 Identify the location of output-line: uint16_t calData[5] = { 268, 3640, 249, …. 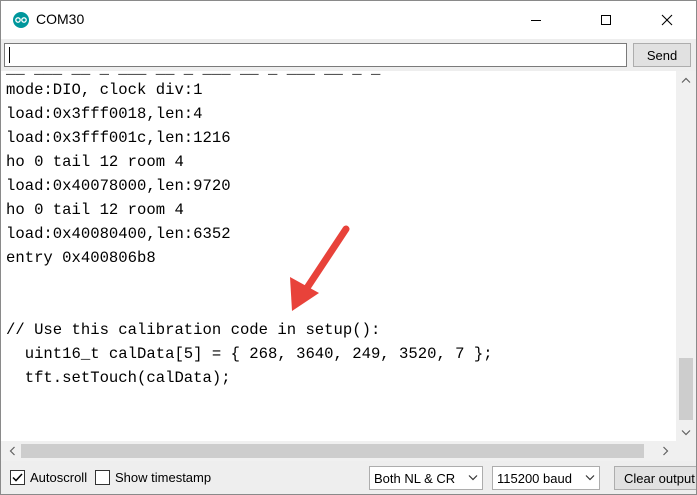
(249, 354).